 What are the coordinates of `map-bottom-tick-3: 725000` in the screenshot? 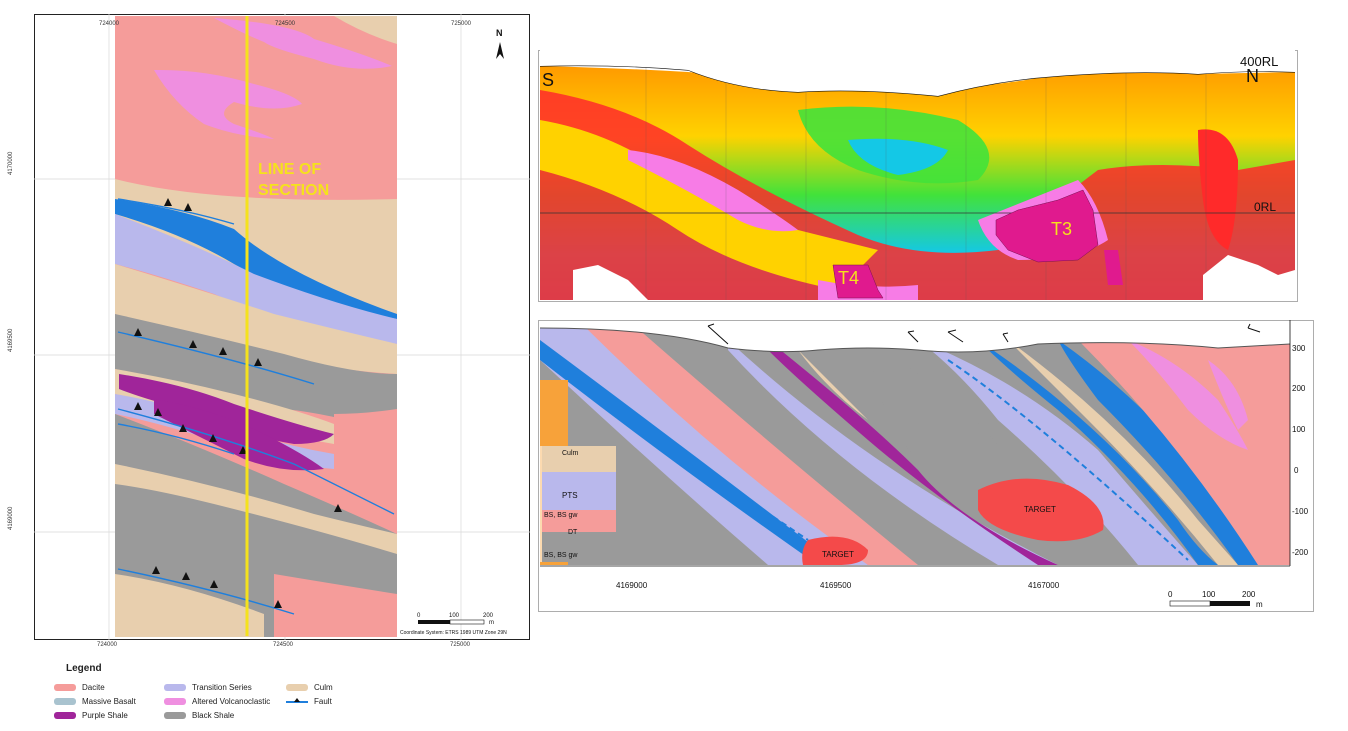 It's located at (460, 645).